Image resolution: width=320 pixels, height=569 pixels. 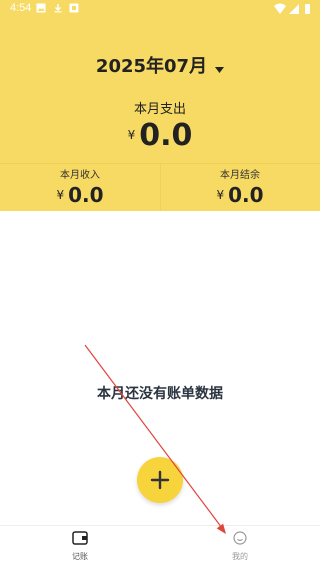 I want to click on expense-label: 本月支出, so click(x=159, y=109).